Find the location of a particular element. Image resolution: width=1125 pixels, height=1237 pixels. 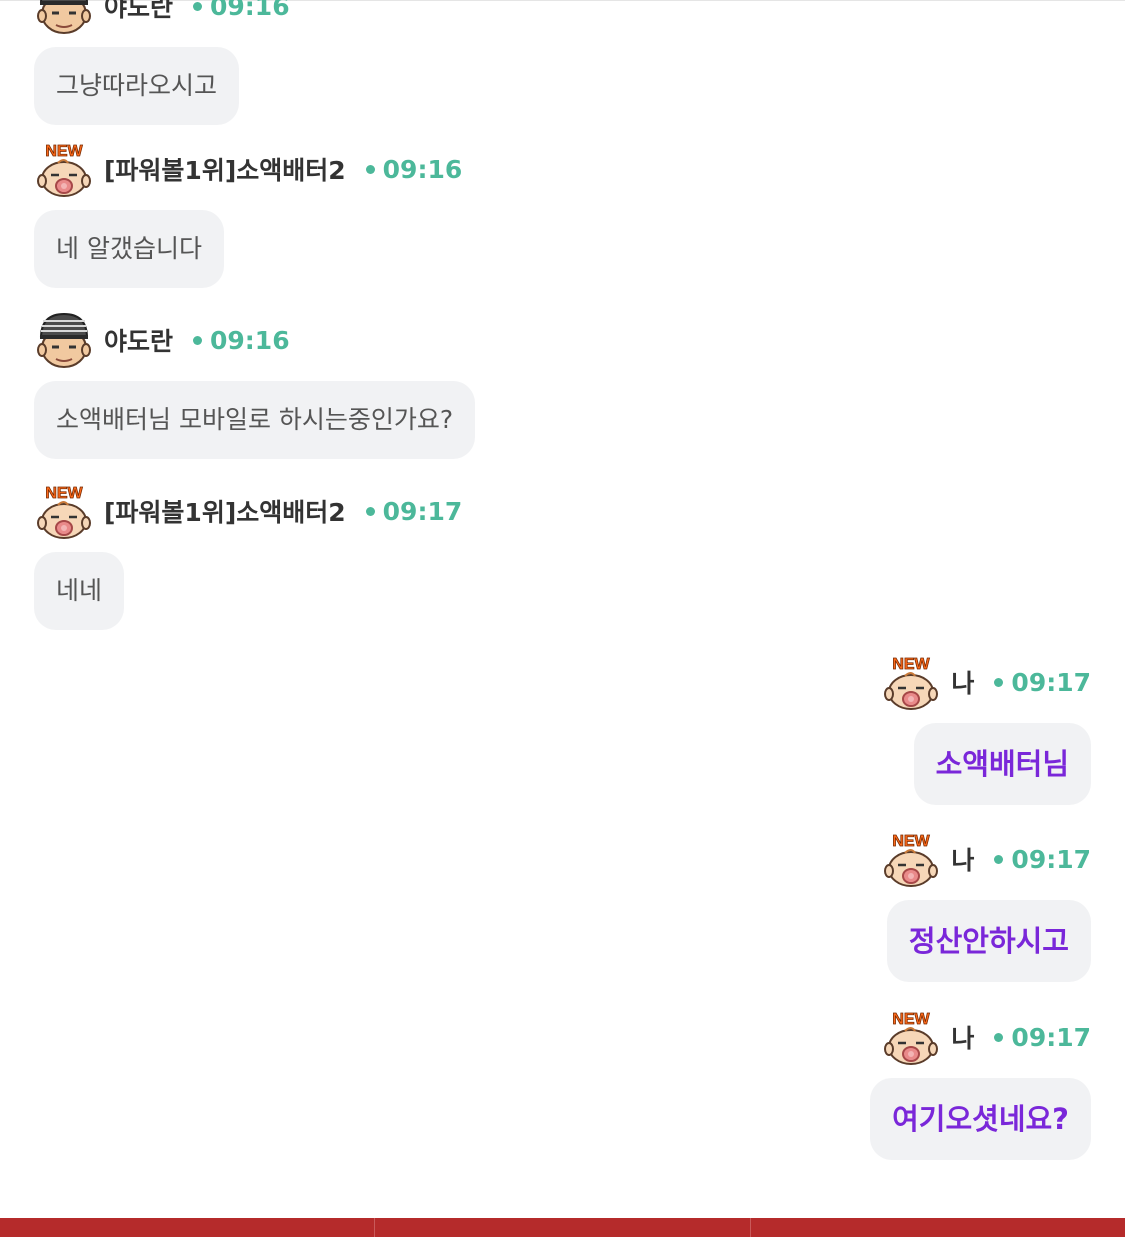

chat-message: 야도란 09:16 소액배터님 모바일로 하시는중인가요? is located at coordinates (255, 384).